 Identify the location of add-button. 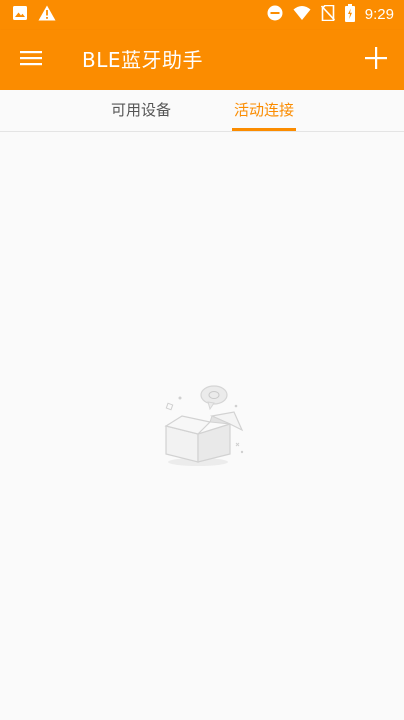
(376, 60).